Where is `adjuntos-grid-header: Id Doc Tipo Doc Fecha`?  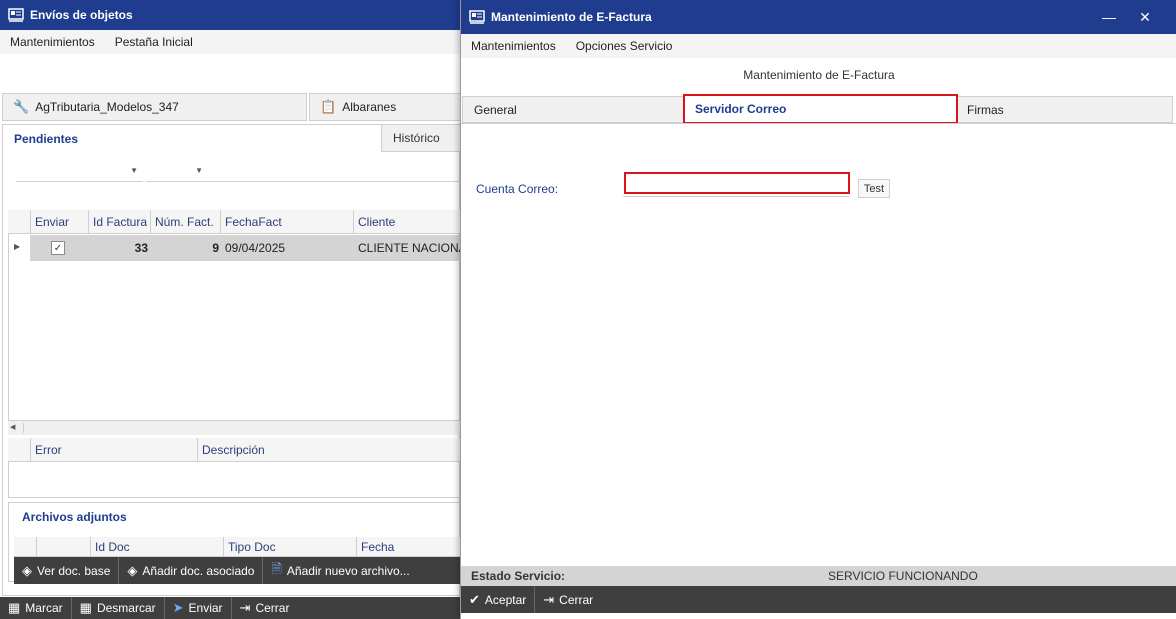 adjuntos-grid-header: Id Doc Tipo Doc Fecha is located at coordinates (237, 547).